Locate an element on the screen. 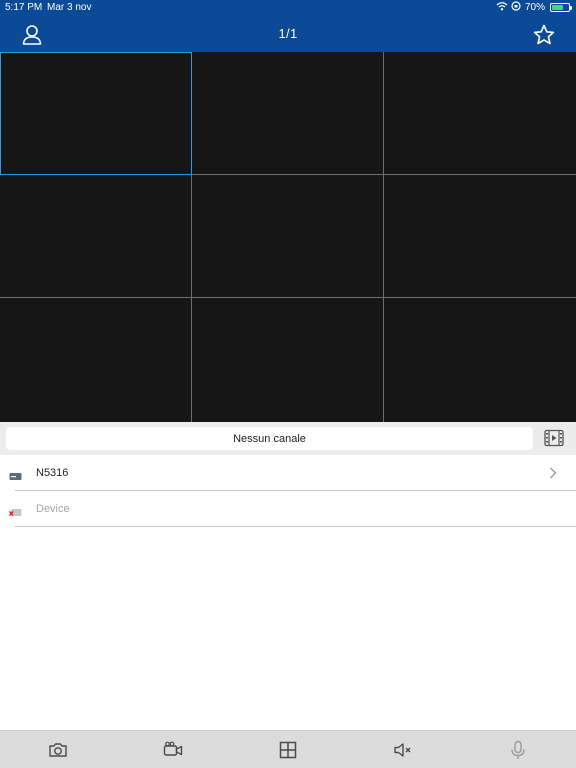  device-name: Device is located at coordinates (53, 509).